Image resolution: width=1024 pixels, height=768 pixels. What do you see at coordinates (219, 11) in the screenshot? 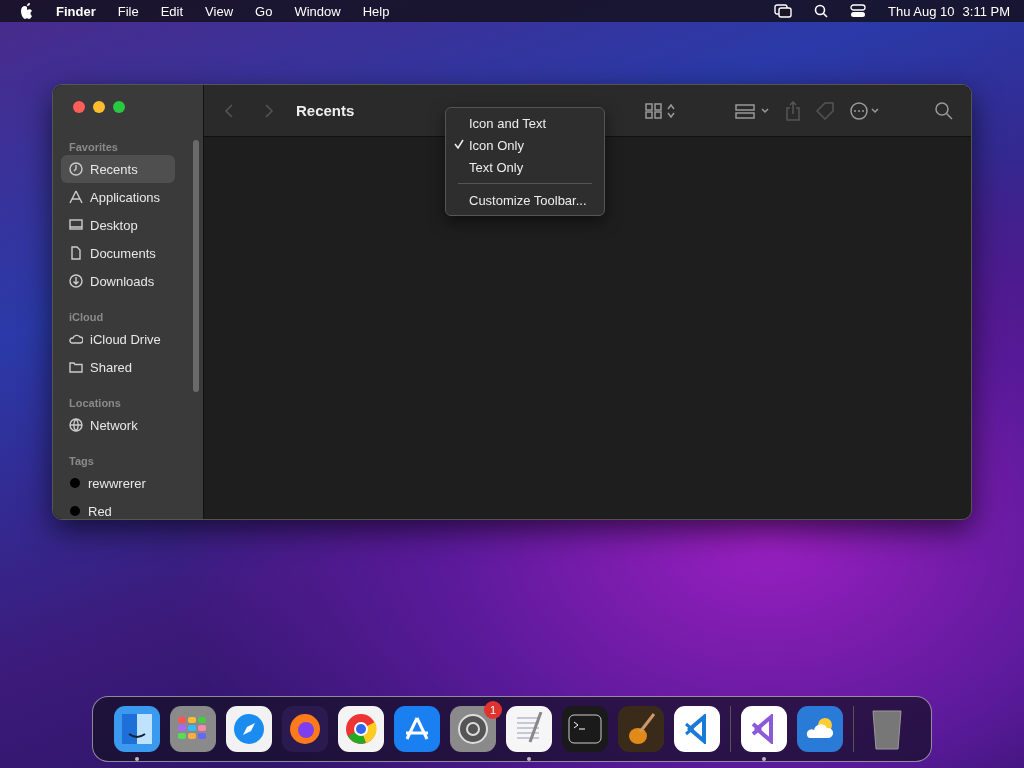
I see `menu-bar-item: View` at bounding box center [219, 11].